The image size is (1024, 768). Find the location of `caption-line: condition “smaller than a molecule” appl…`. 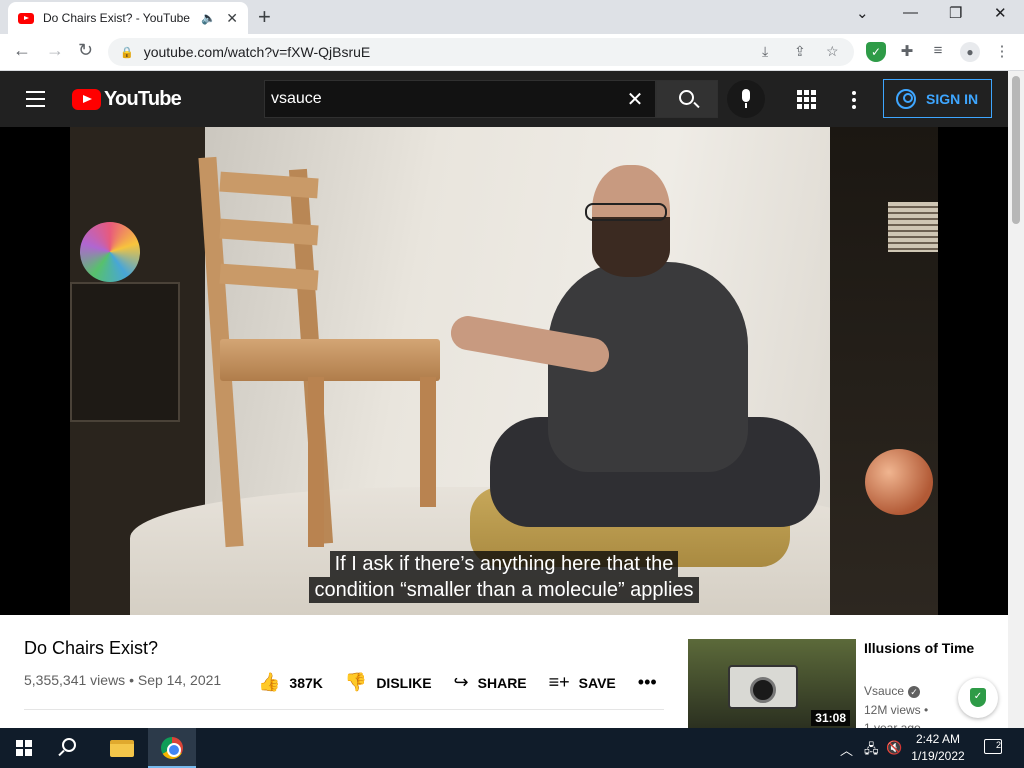

caption-line: condition “smaller than a molecule” appl… is located at coordinates (504, 590).